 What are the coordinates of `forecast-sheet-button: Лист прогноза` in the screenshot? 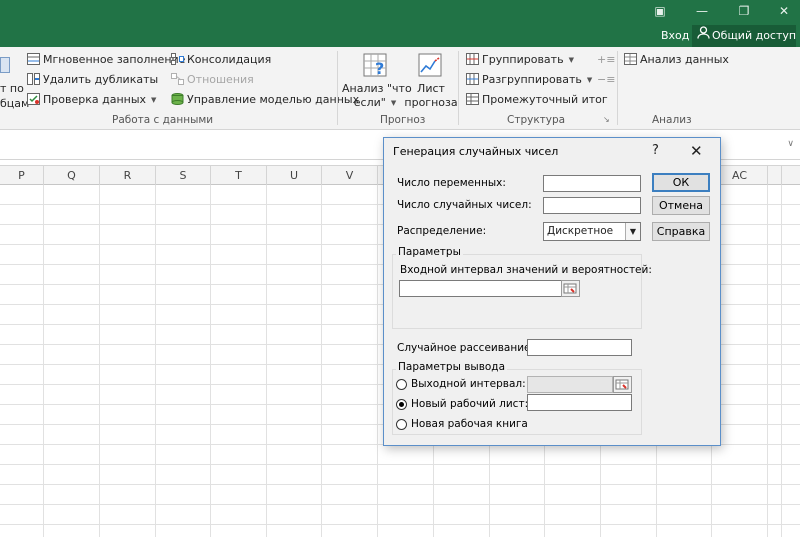 It's located at (431, 80).